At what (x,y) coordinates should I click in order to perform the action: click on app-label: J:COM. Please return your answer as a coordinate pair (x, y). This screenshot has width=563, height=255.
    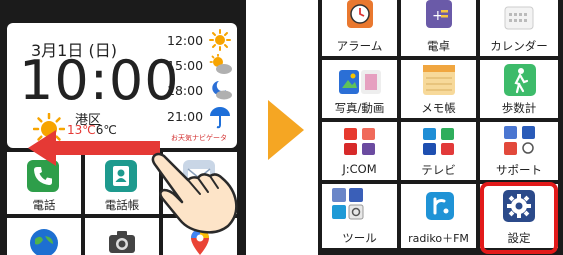
    Looking at the image, I should click on (359, 169).